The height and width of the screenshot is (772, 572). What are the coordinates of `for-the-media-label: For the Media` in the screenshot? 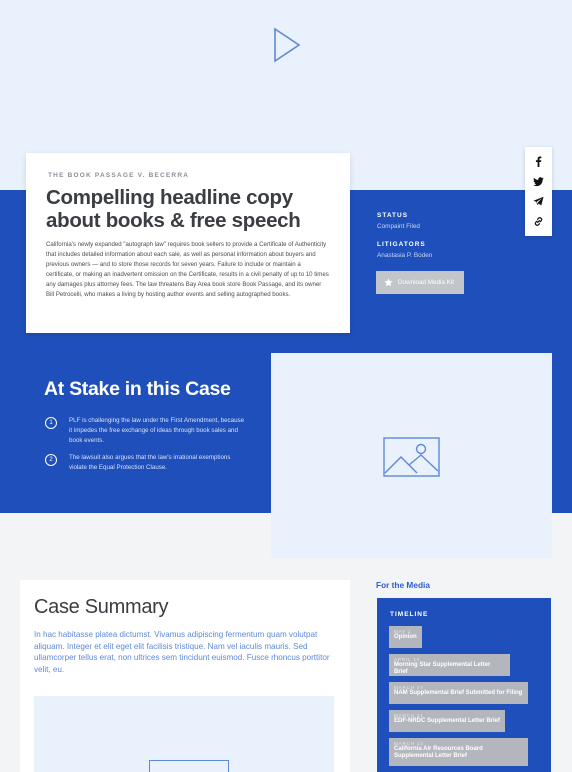 It's located at (403, 585).